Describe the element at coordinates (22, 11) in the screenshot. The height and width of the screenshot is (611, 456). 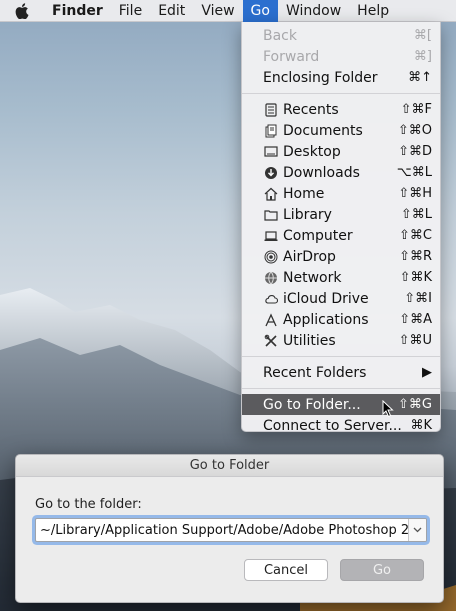
I see `apple-icon` at that location.